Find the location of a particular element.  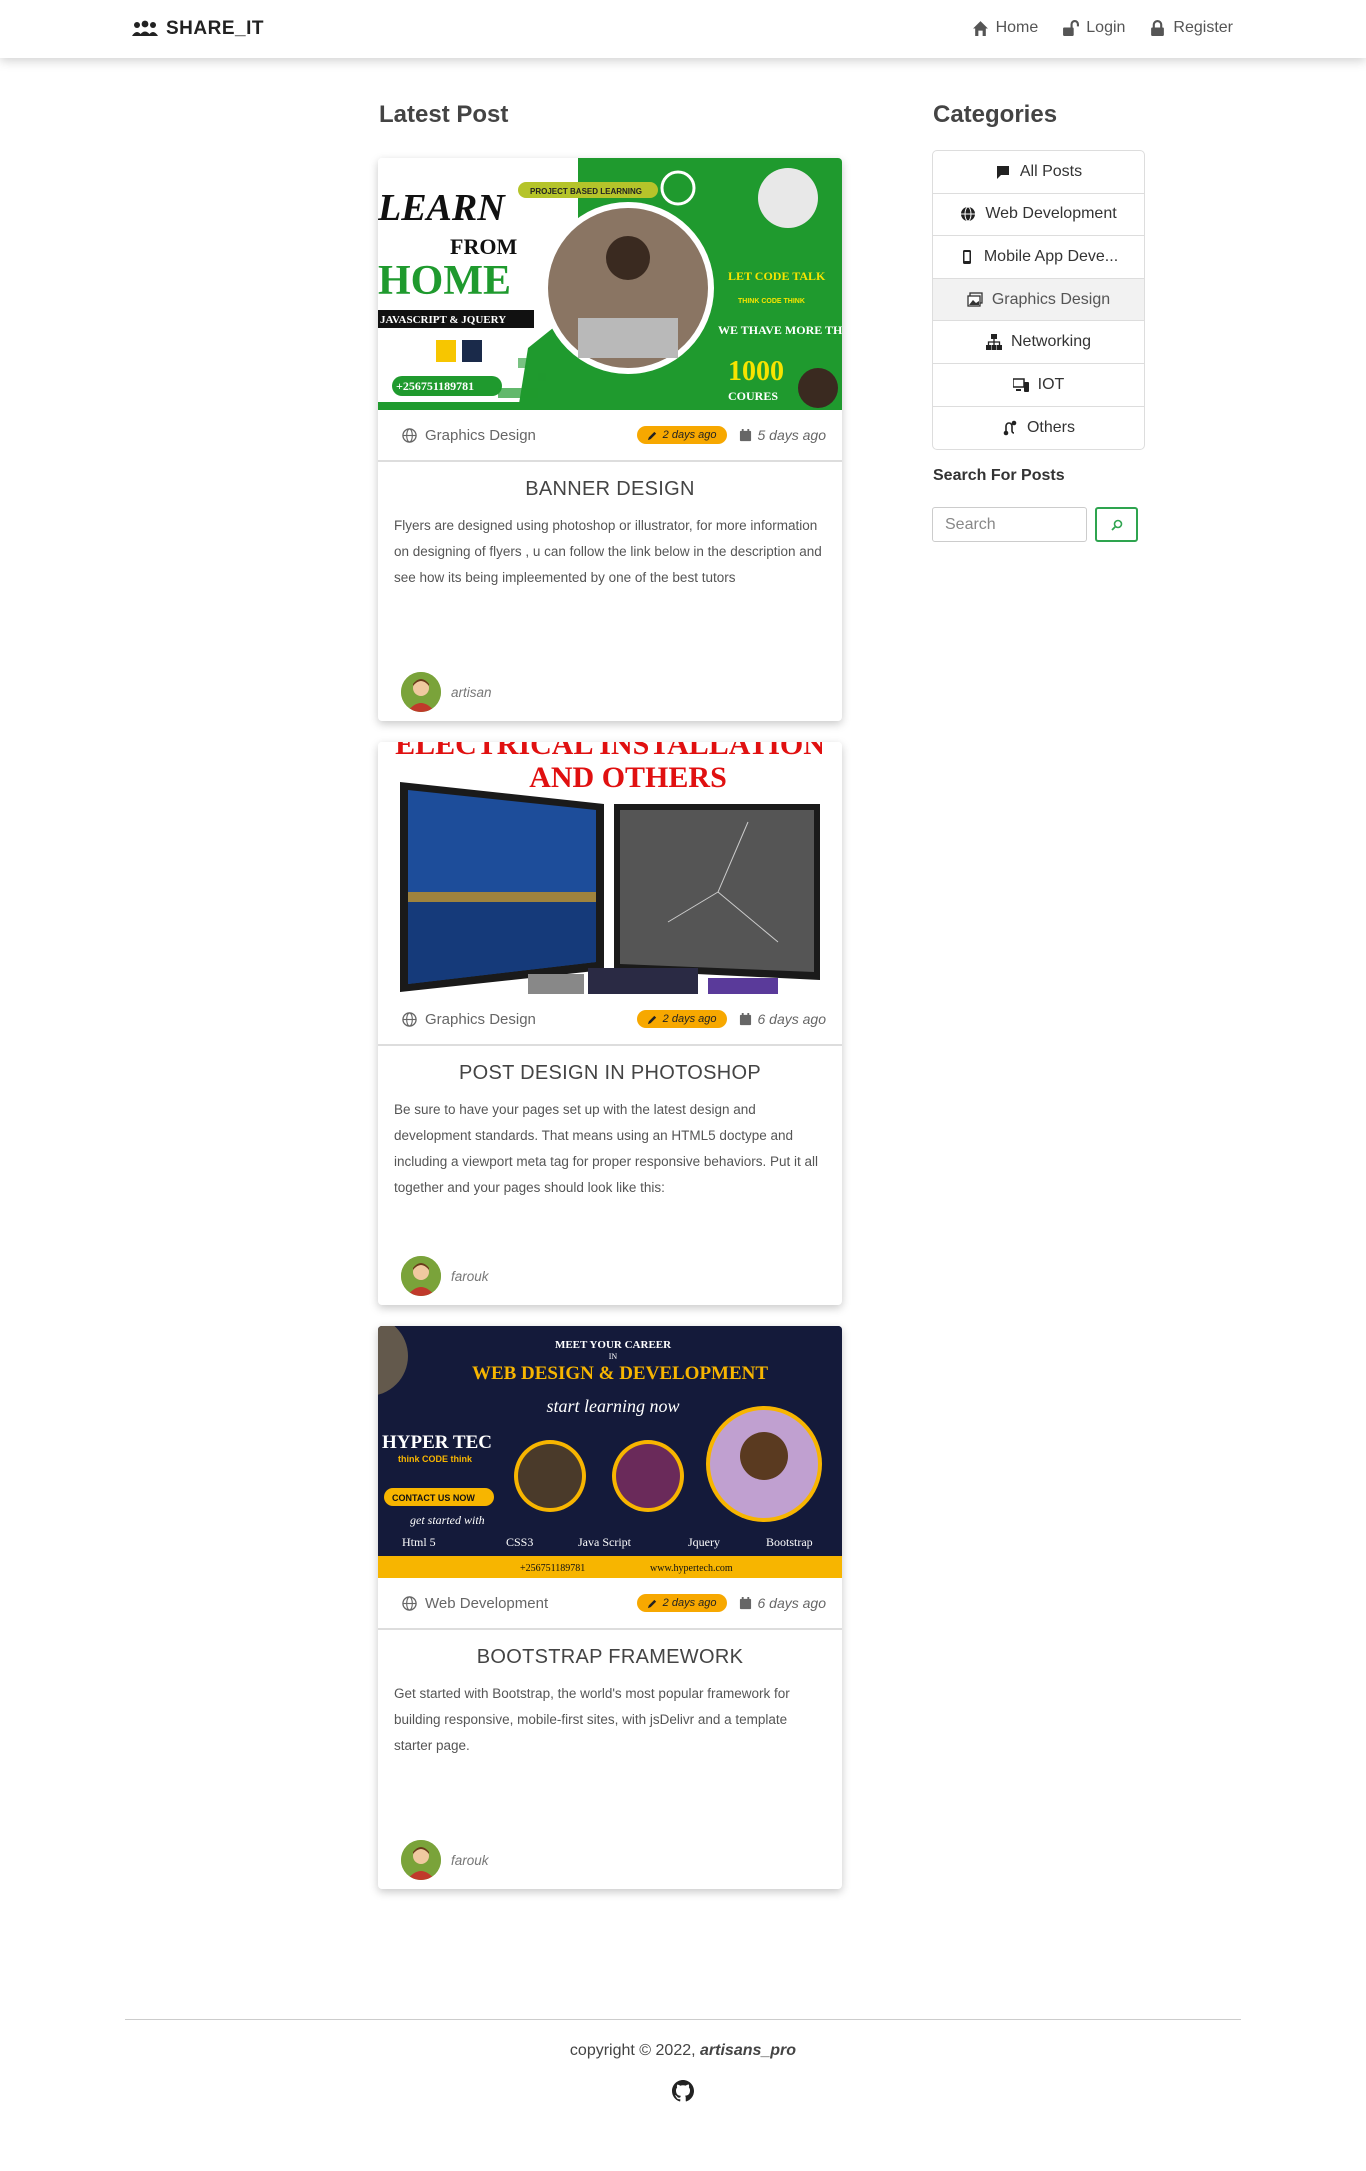

banner-coures-text: COURES is located at coordinates (753, 396).